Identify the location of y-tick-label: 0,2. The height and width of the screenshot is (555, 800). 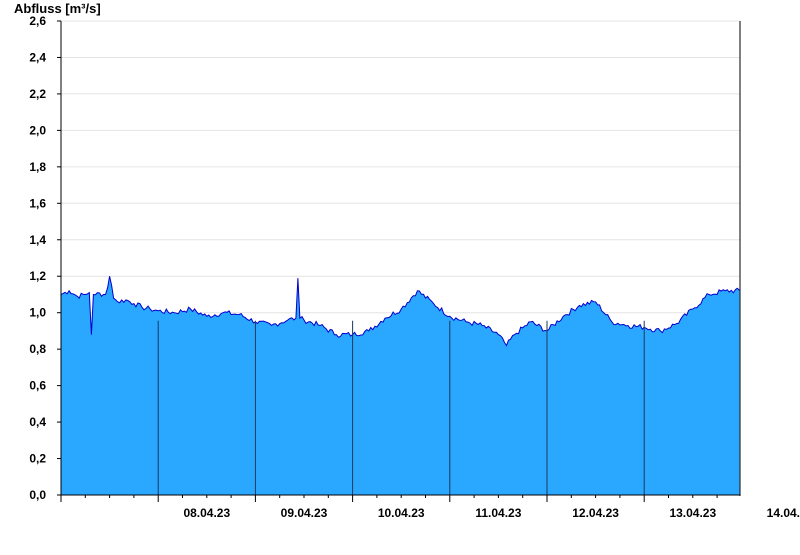
(37, 459).